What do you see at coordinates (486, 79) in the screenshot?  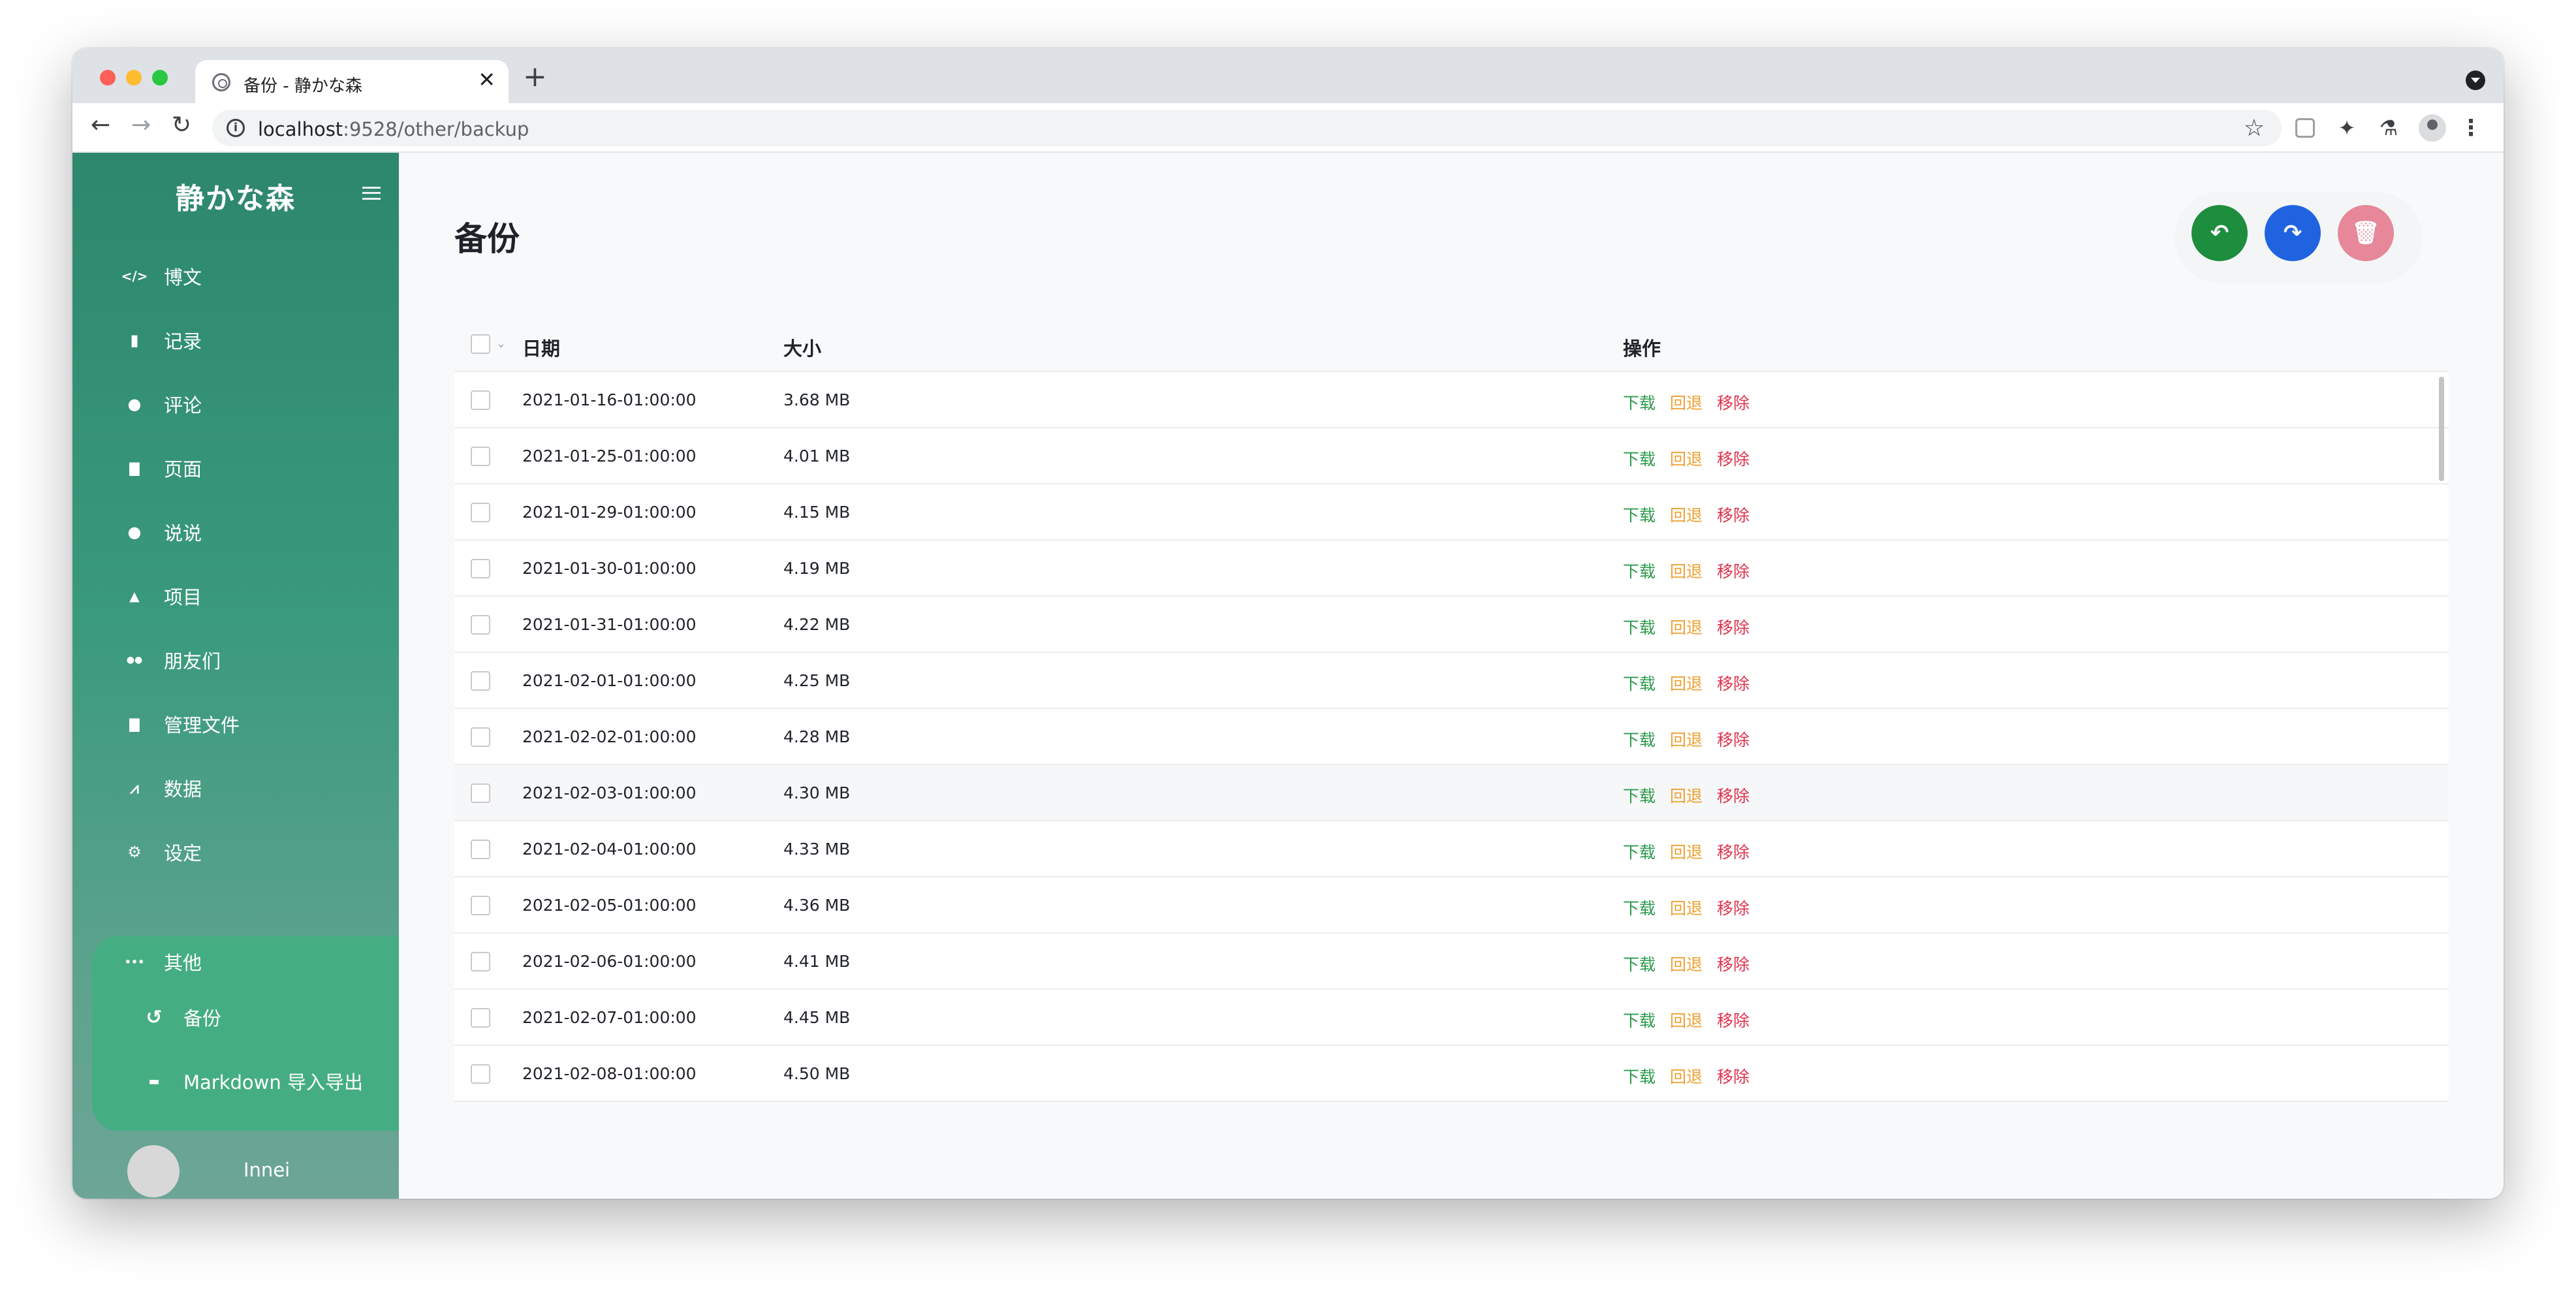 I see `tab-close-icon: ✕` at bounding box center [486, 79].